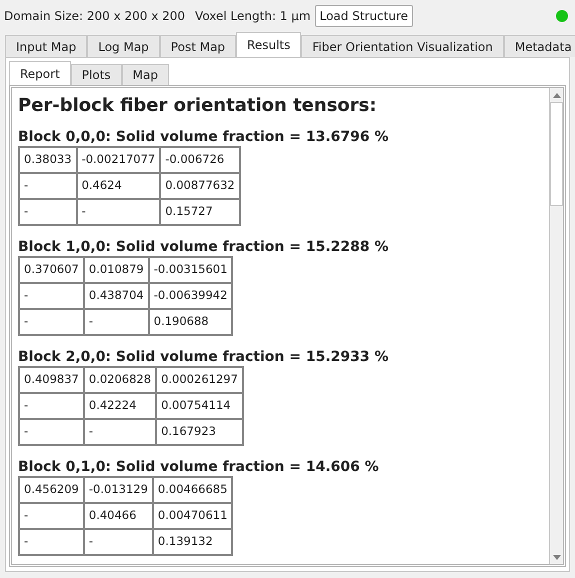 The height and width of the screenshot is (578, 575). I want to click on table-cell: -0.00217077, so click(118, 160).